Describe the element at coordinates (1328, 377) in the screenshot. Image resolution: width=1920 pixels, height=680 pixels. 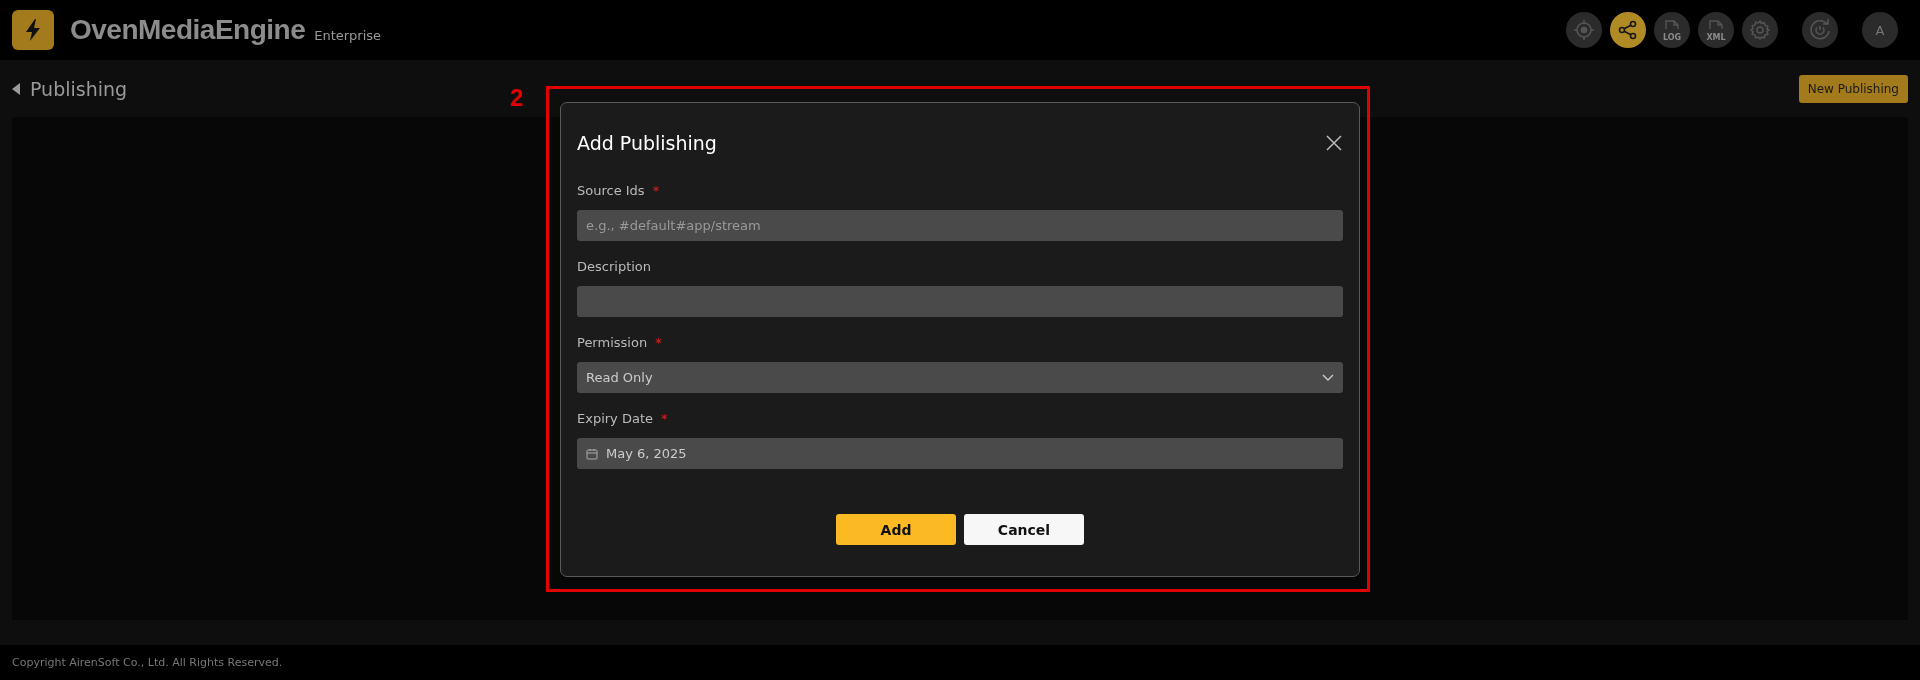
I see `chevron-down-icon` at that location.